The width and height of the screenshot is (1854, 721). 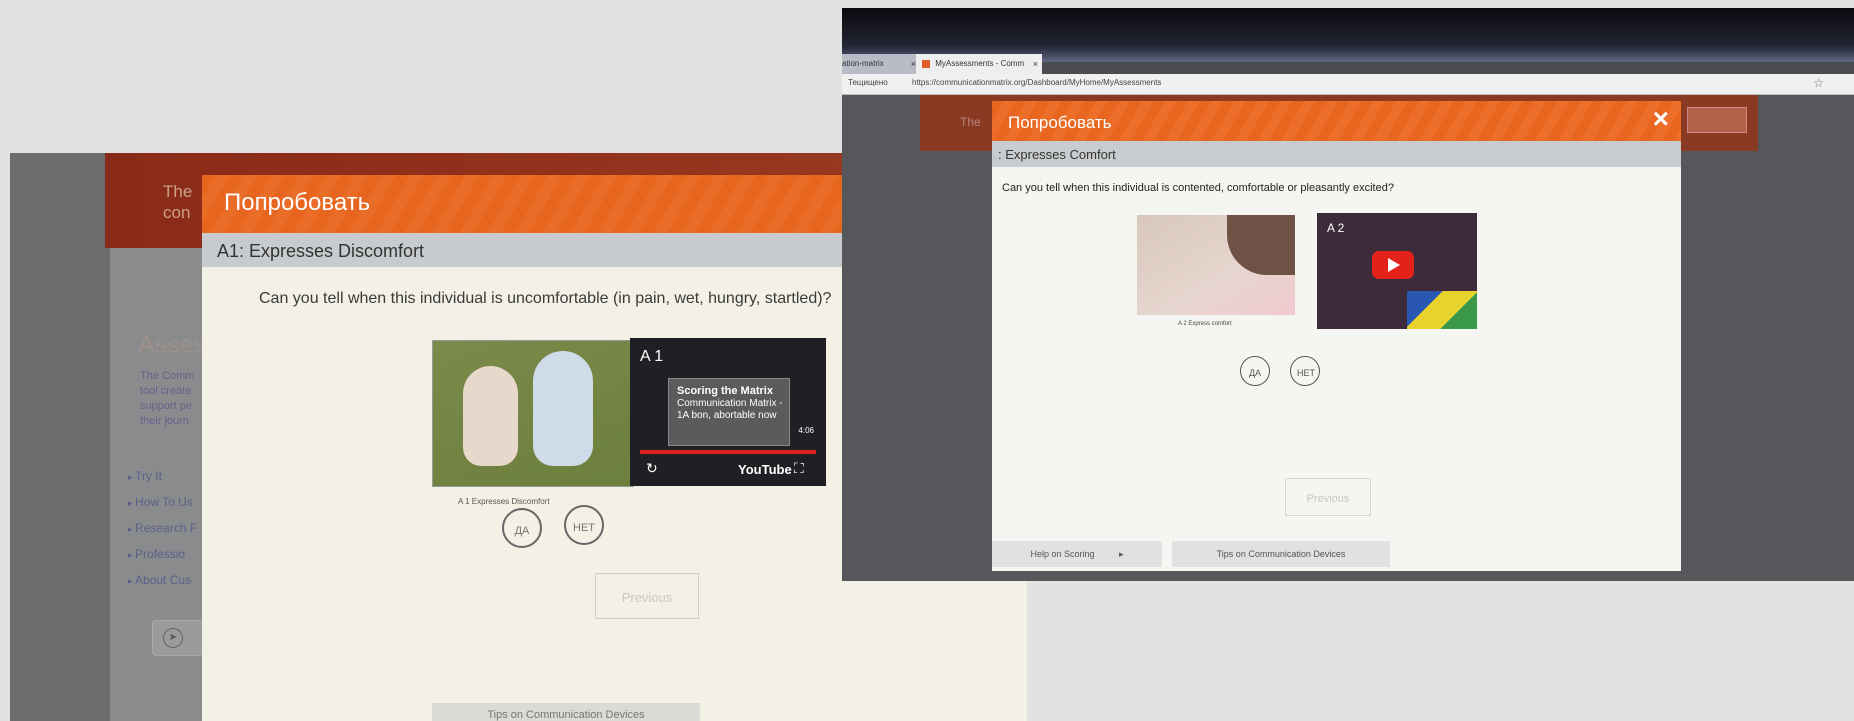 I want to click on background-banner-text: The con, so click(x=178, y=202).